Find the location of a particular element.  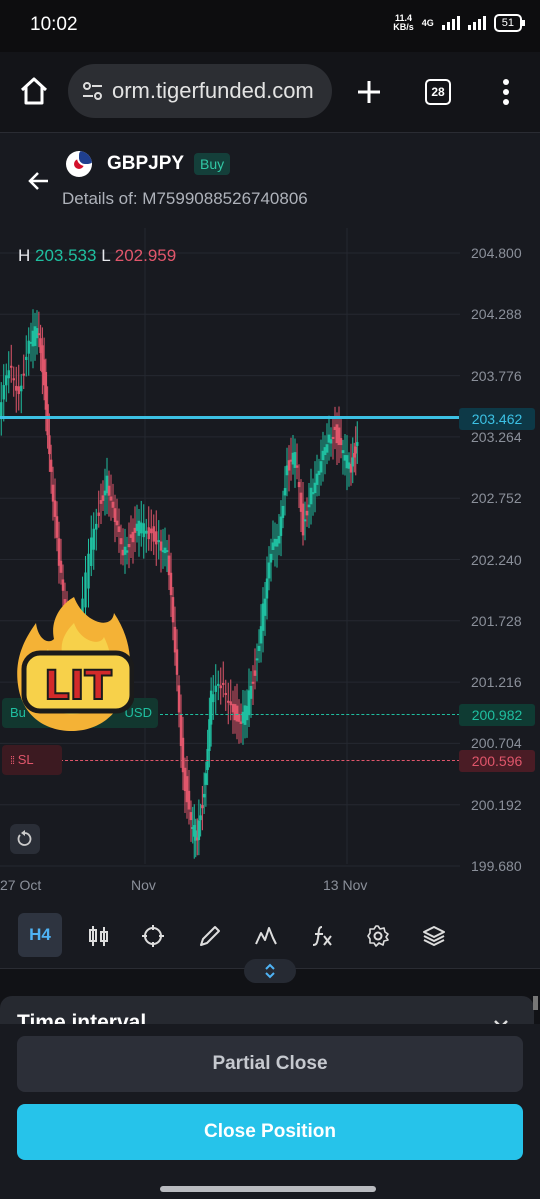

signal-icon is located at coordinates (450, 23).